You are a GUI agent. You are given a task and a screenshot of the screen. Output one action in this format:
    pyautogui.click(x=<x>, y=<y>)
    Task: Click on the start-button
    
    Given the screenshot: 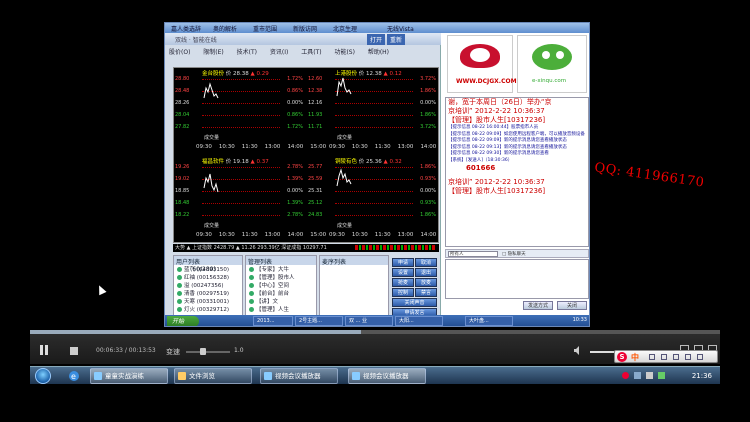 What is the action you would take?
    pyautogui.click(x=43, y=376)
    